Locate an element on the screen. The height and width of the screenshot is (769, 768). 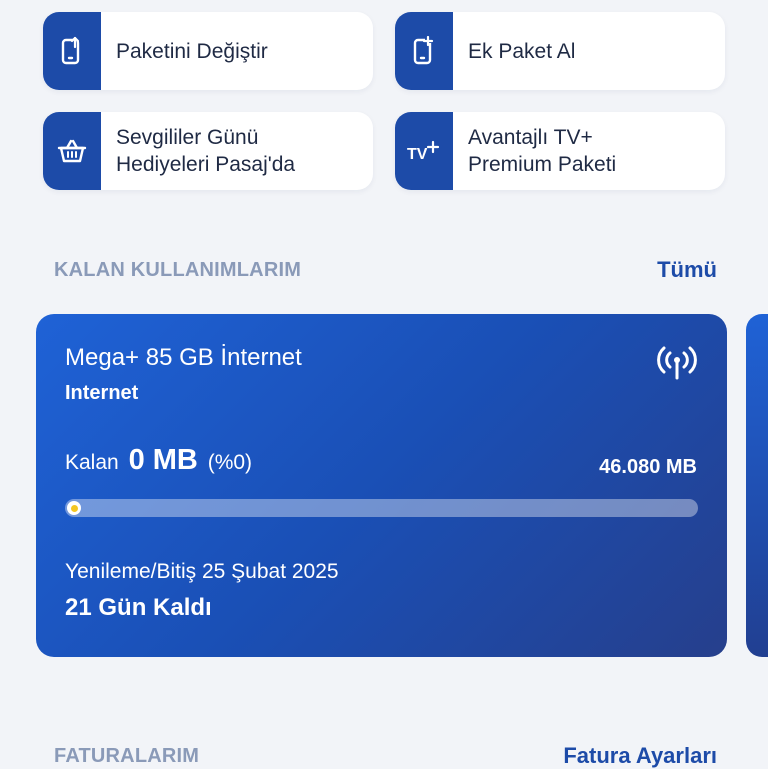
phone-upload-icon is located at coordinates (72, 51).